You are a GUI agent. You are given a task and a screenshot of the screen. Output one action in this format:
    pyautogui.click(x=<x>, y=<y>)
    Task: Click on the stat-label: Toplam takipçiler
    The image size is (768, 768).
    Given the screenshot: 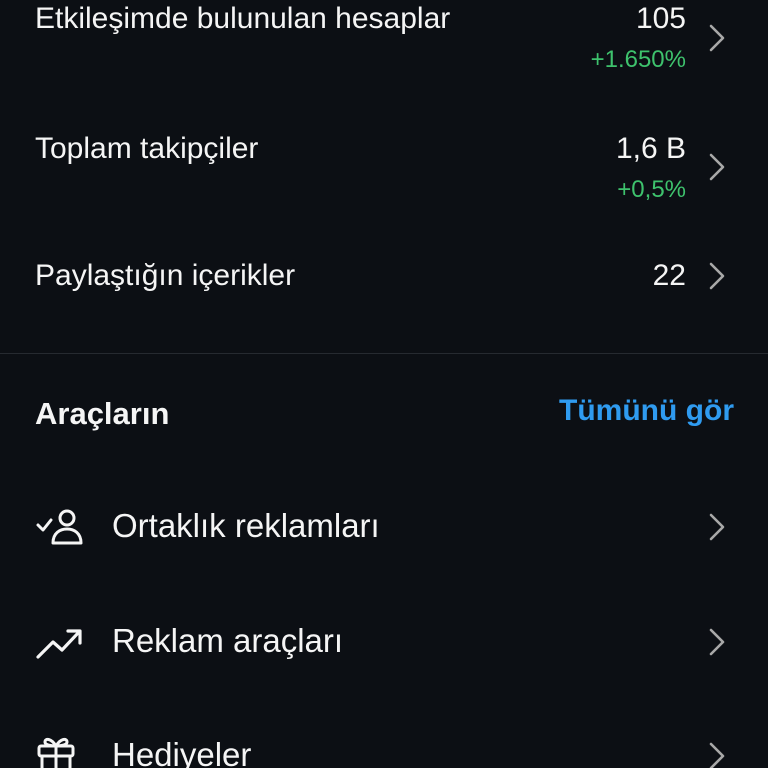 What is the action you would take?
    pyautogui.click(x=147, y=148)
    